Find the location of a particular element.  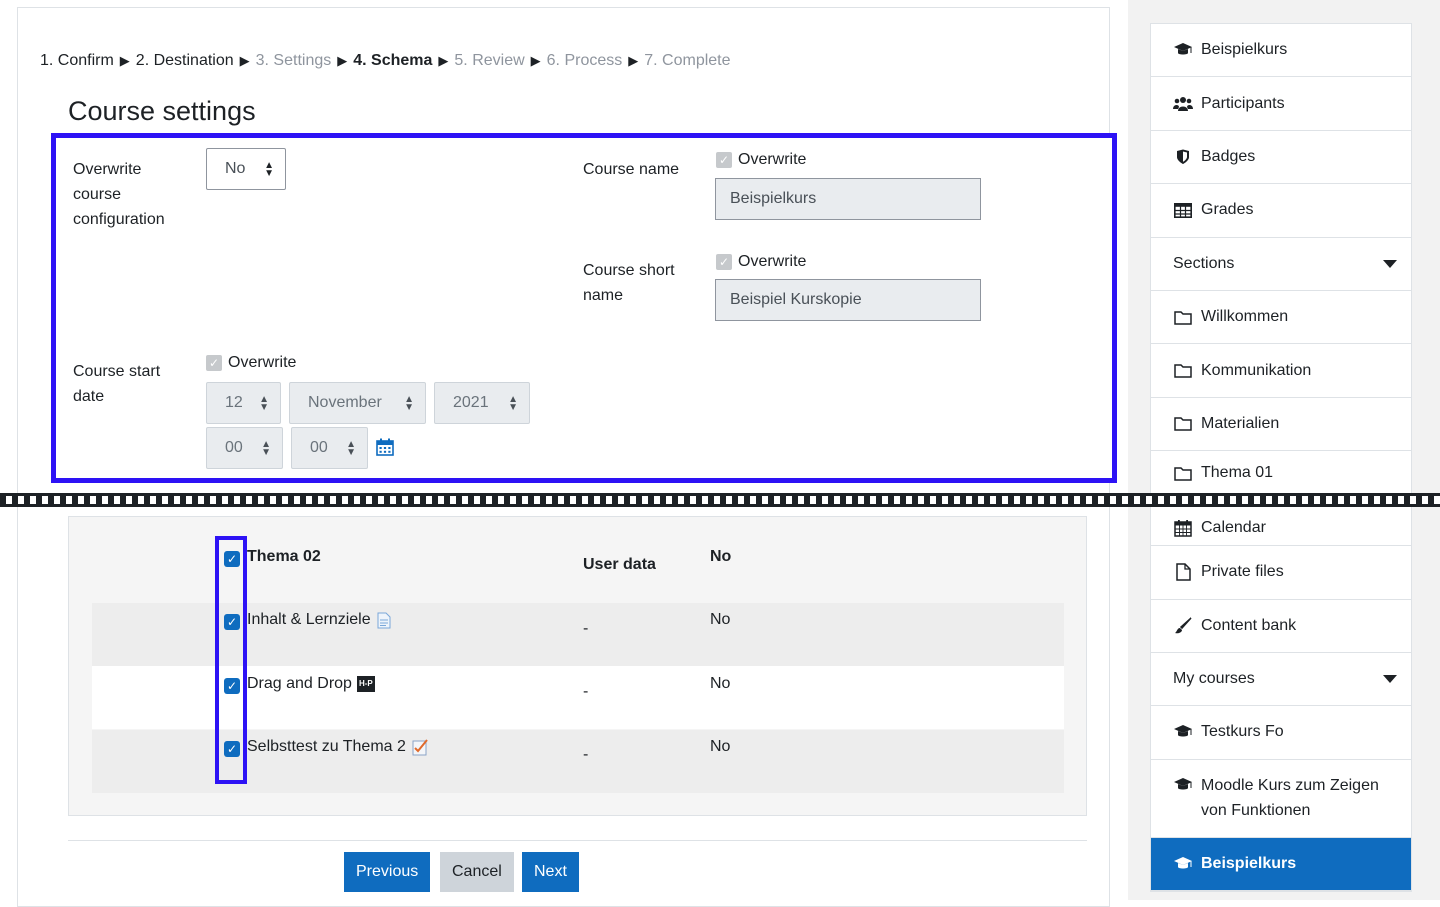

step-settings: 3. Settings is located at coordinates (293, 60).